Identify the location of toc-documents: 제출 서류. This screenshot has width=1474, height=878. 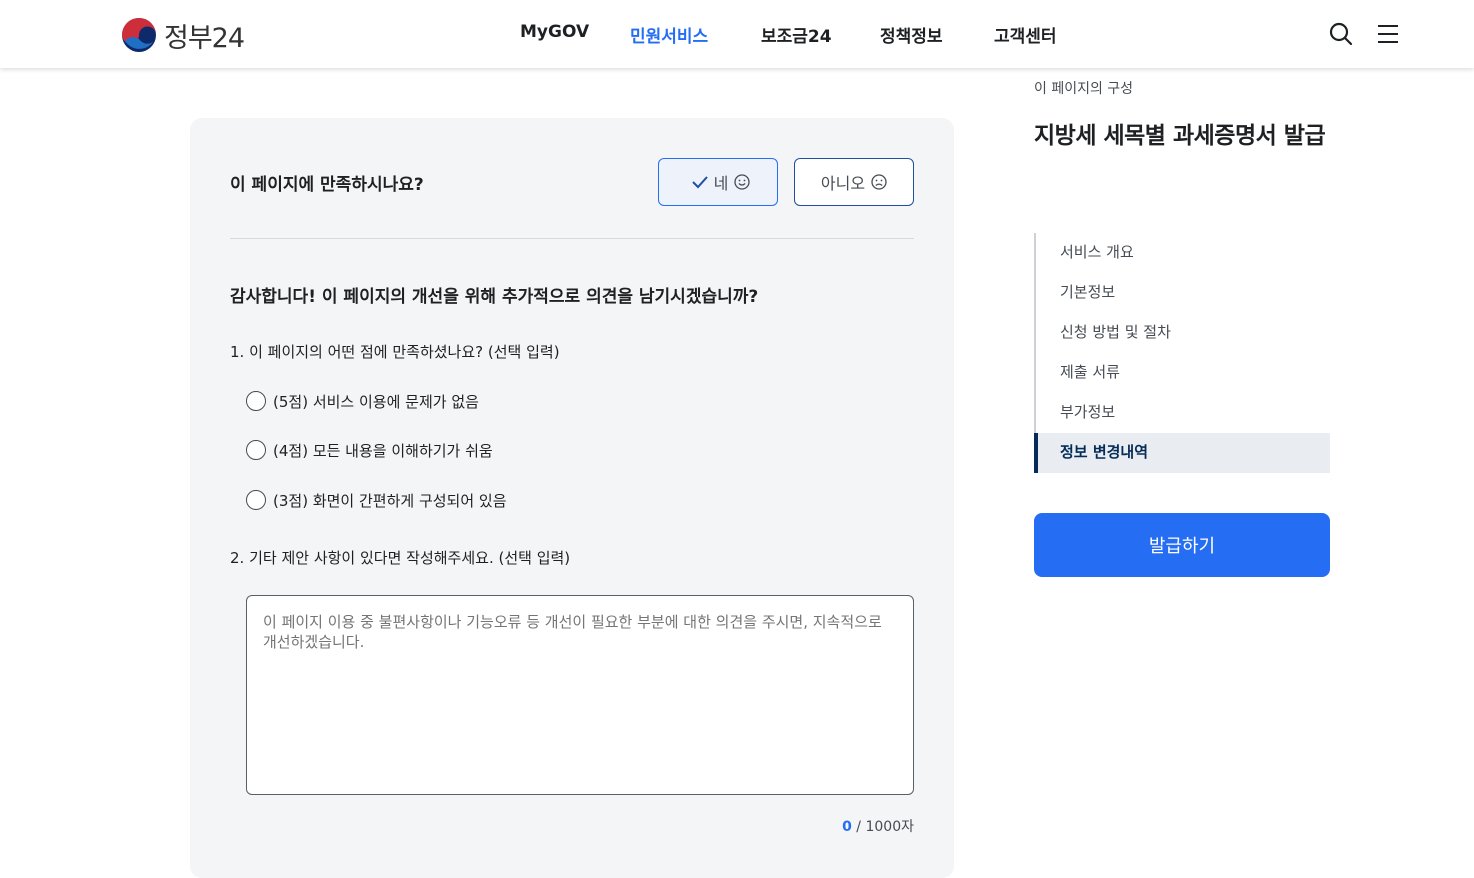
(1183, 373).